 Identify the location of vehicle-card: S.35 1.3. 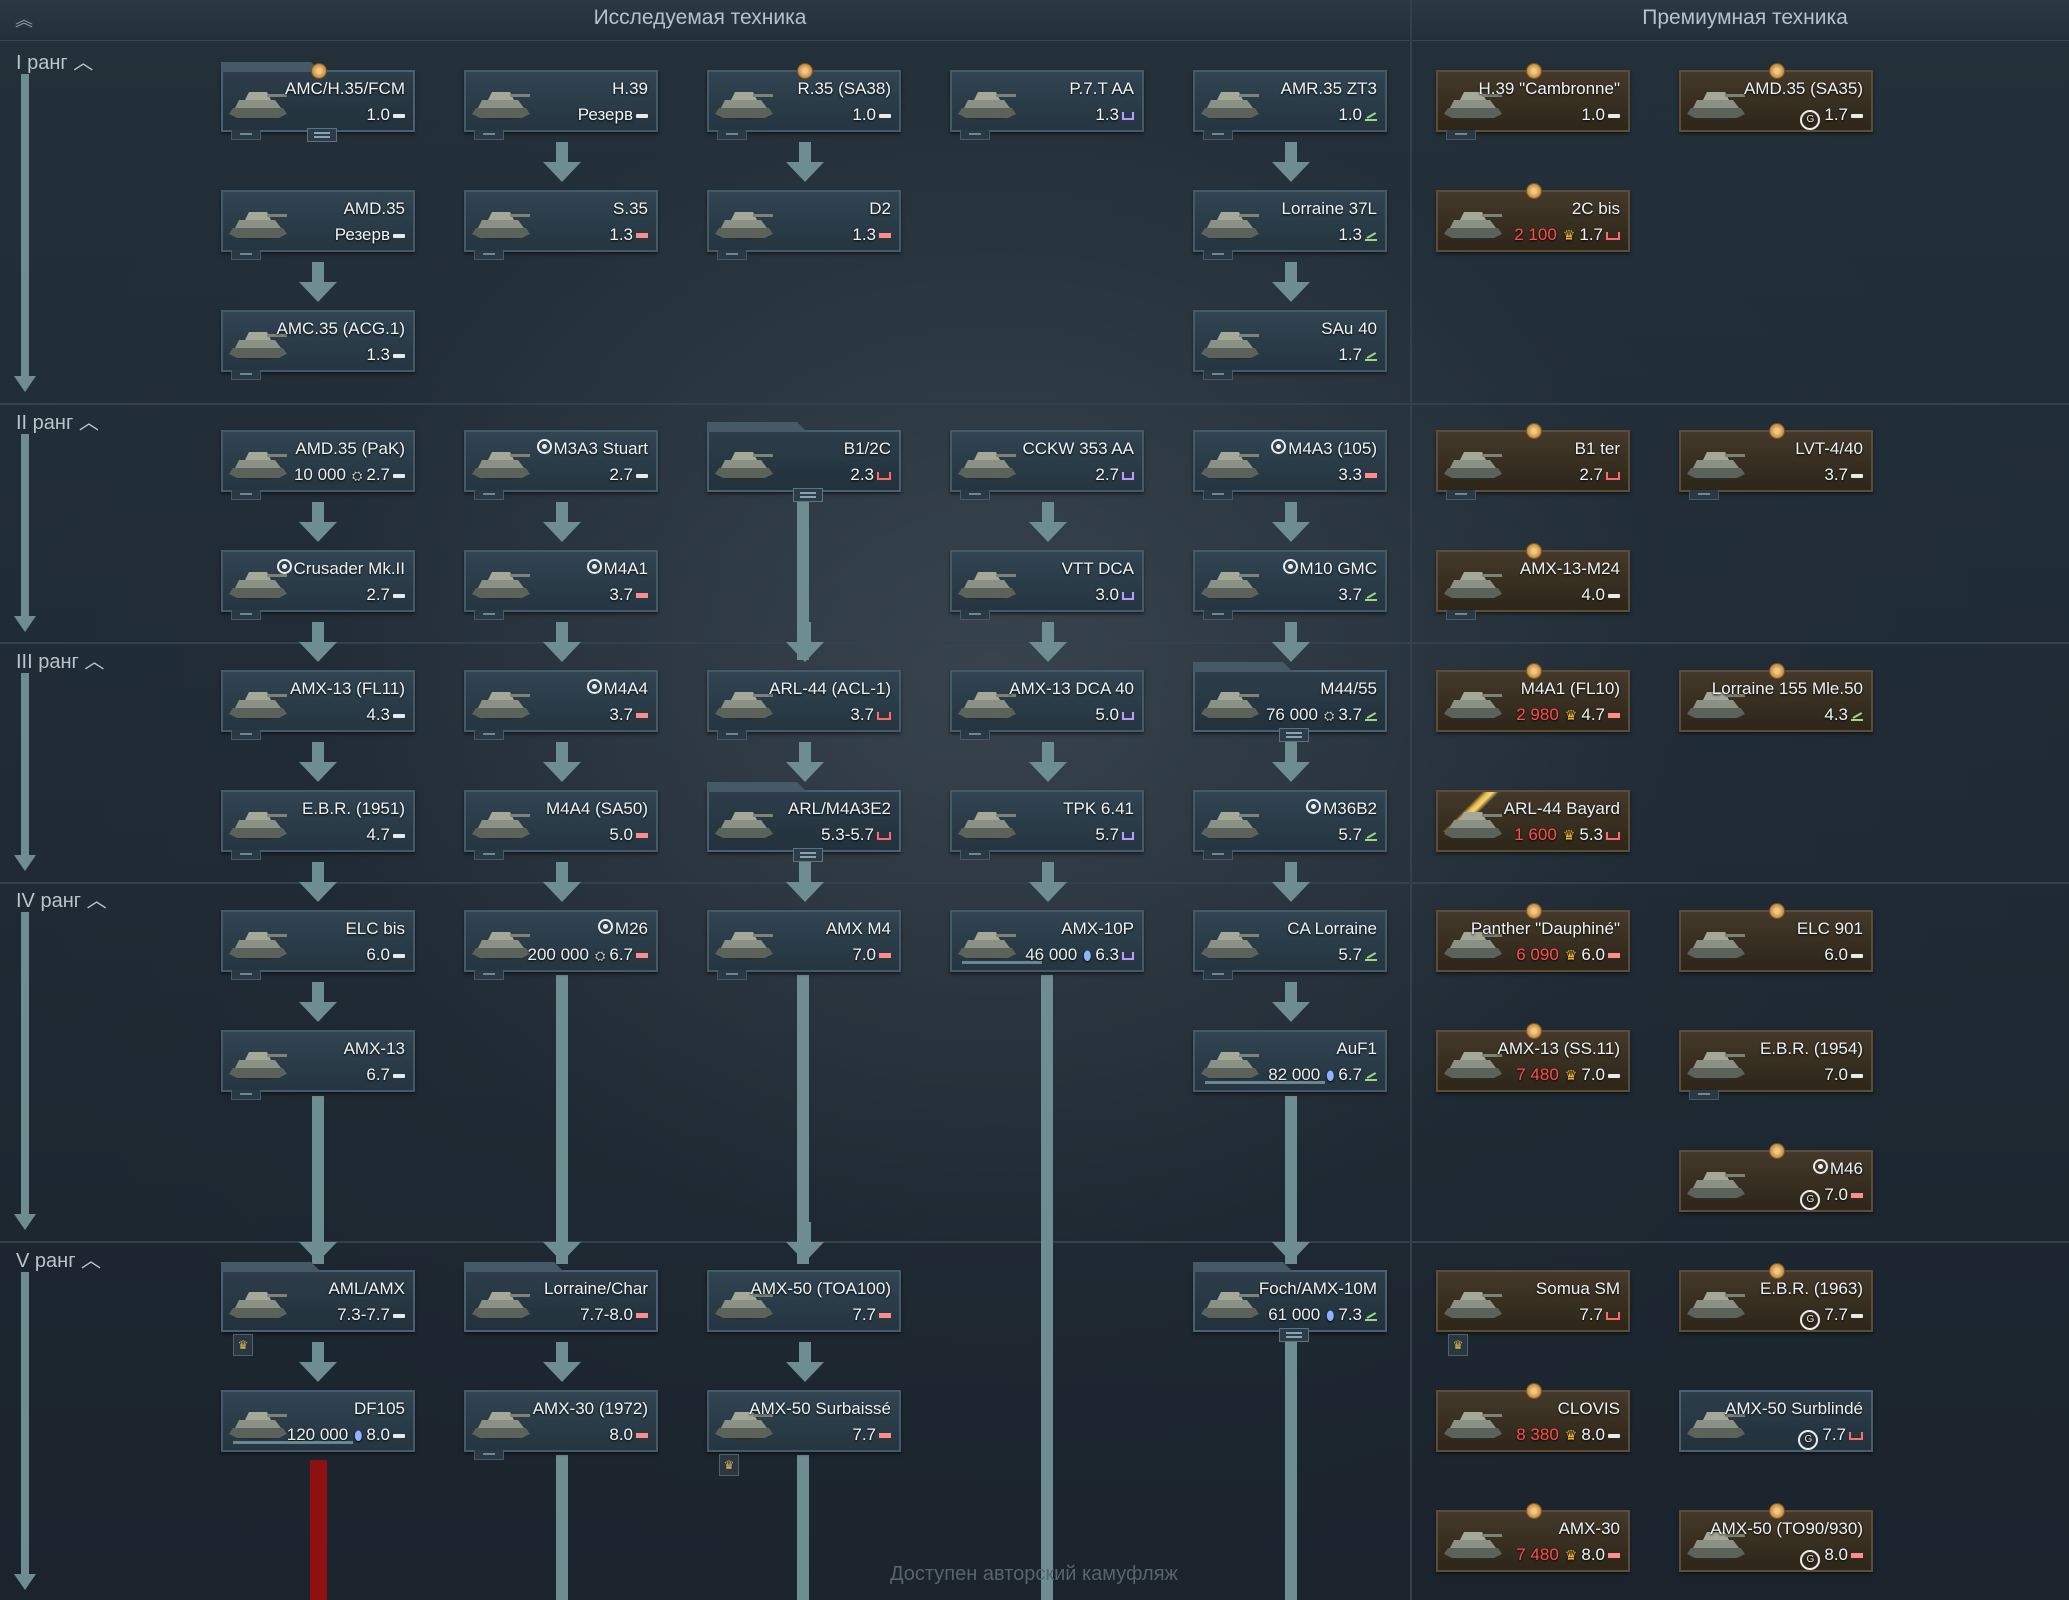
(561, 225).